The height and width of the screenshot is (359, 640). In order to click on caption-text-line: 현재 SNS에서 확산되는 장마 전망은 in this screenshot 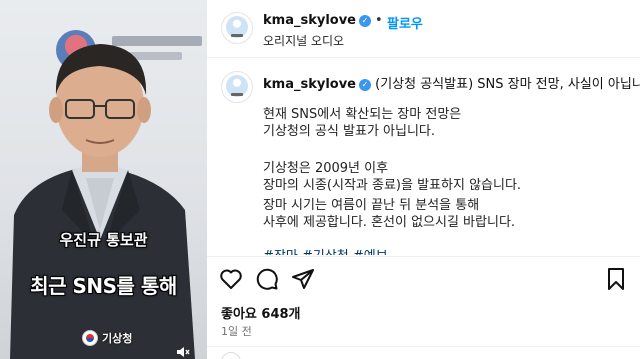, I will do `click(362, 114)`.